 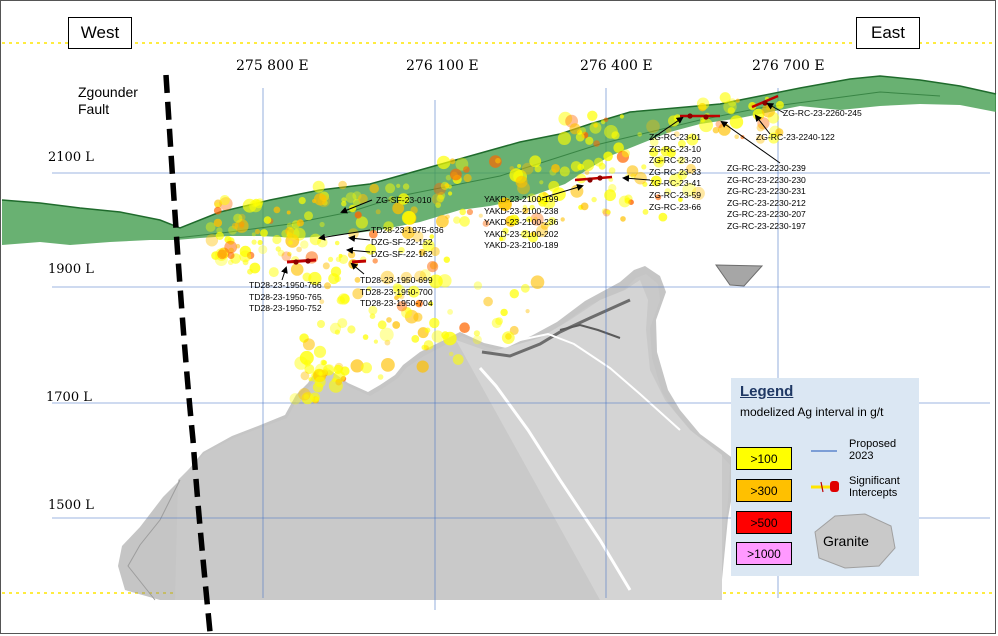 What do you see at coordinates (404, 200) in the screenshot?
I see `hole-label: ZG-SF-23-010` at bounding box center [404, 200].